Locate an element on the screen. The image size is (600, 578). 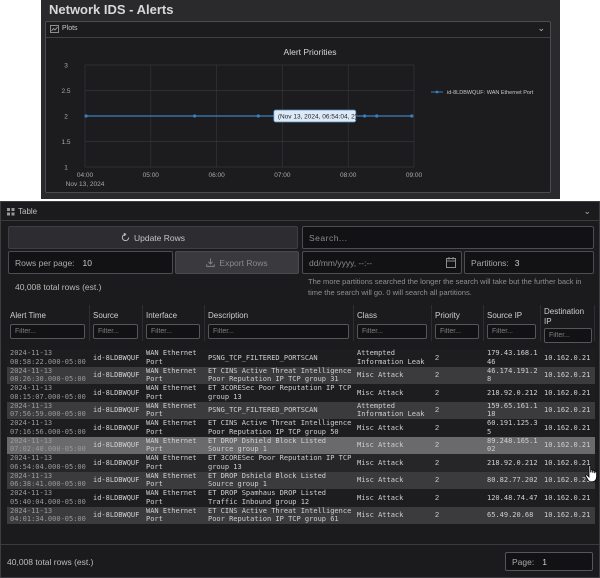
table-cell: Attempted Information Leak is located at coordinates (393, 358).